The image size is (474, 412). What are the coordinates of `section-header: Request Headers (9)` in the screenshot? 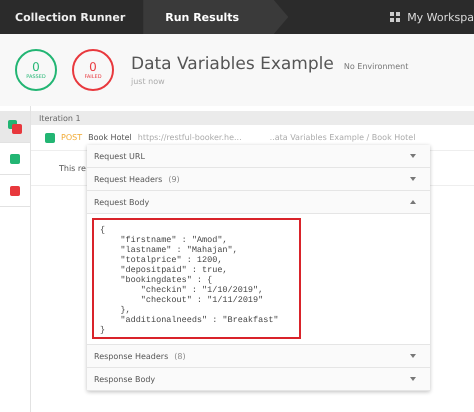 It's located at (258, 179).